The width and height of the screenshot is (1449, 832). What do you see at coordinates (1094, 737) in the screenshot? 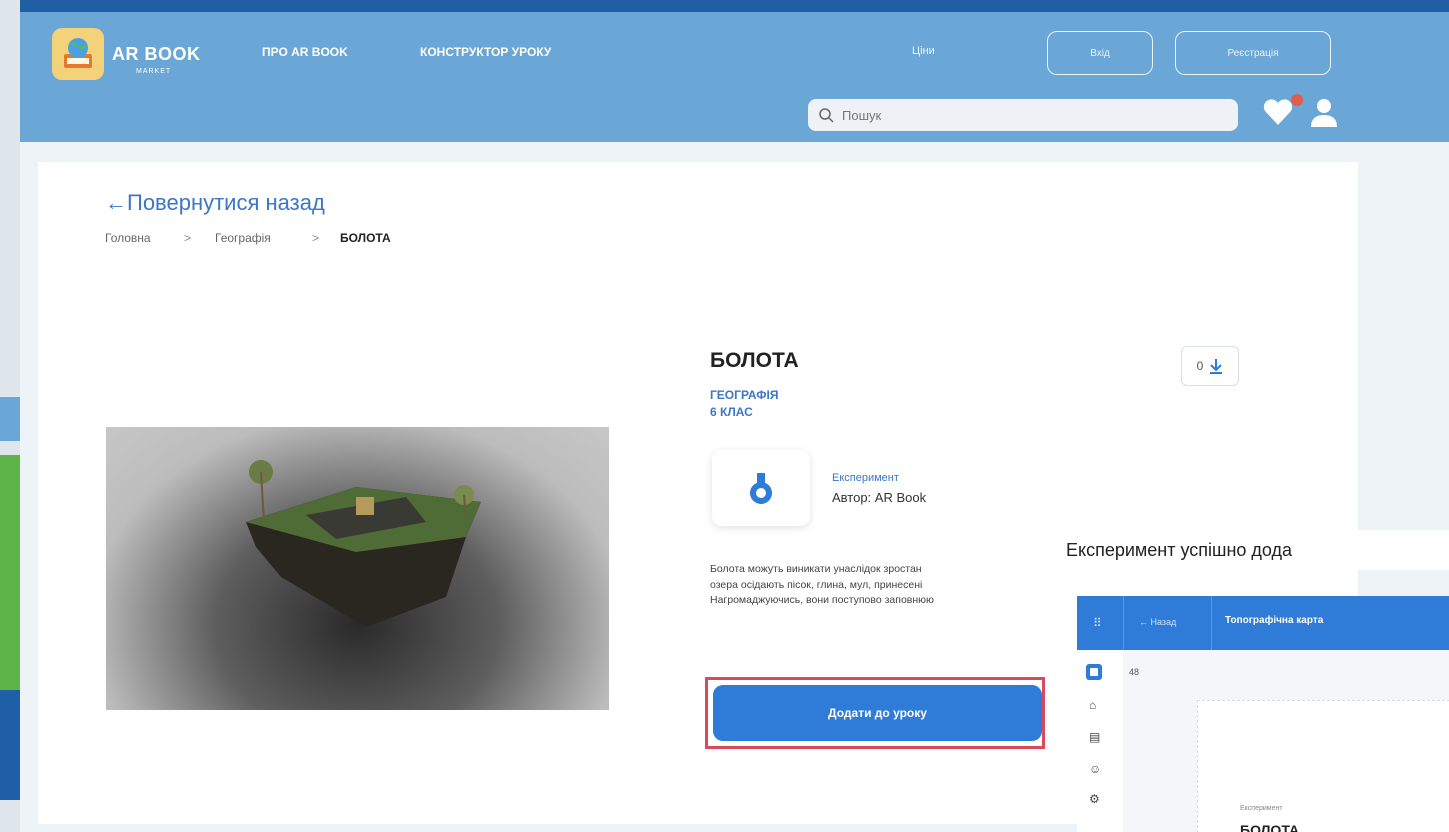
I see `library-icon: ▤` at bounding box center [1094, 737].